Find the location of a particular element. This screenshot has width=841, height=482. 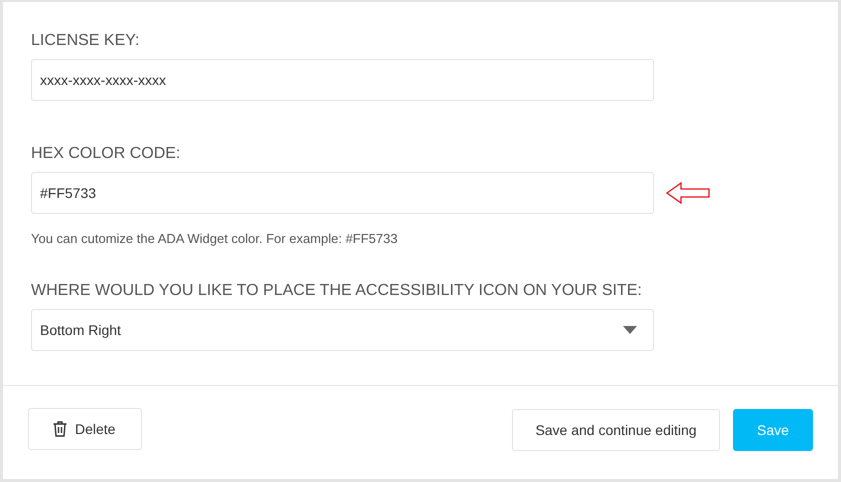

field-label: LICENSE KEY: is located at coordinates (85, 41).